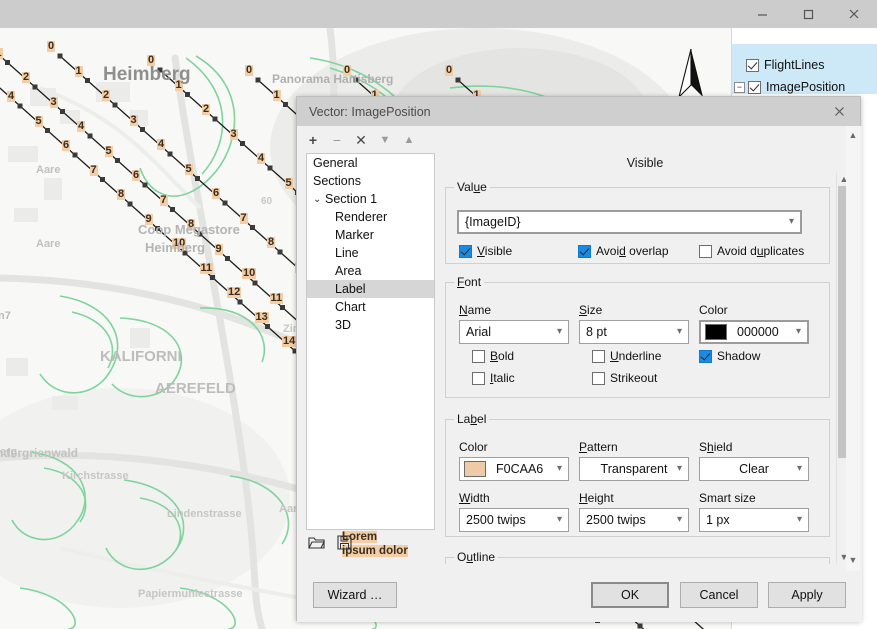 The image size is (877, 629). What do you see at coordinates (316, 542) in the screenshot?
I see `open-file-icon` at bounding box center [316, 542].